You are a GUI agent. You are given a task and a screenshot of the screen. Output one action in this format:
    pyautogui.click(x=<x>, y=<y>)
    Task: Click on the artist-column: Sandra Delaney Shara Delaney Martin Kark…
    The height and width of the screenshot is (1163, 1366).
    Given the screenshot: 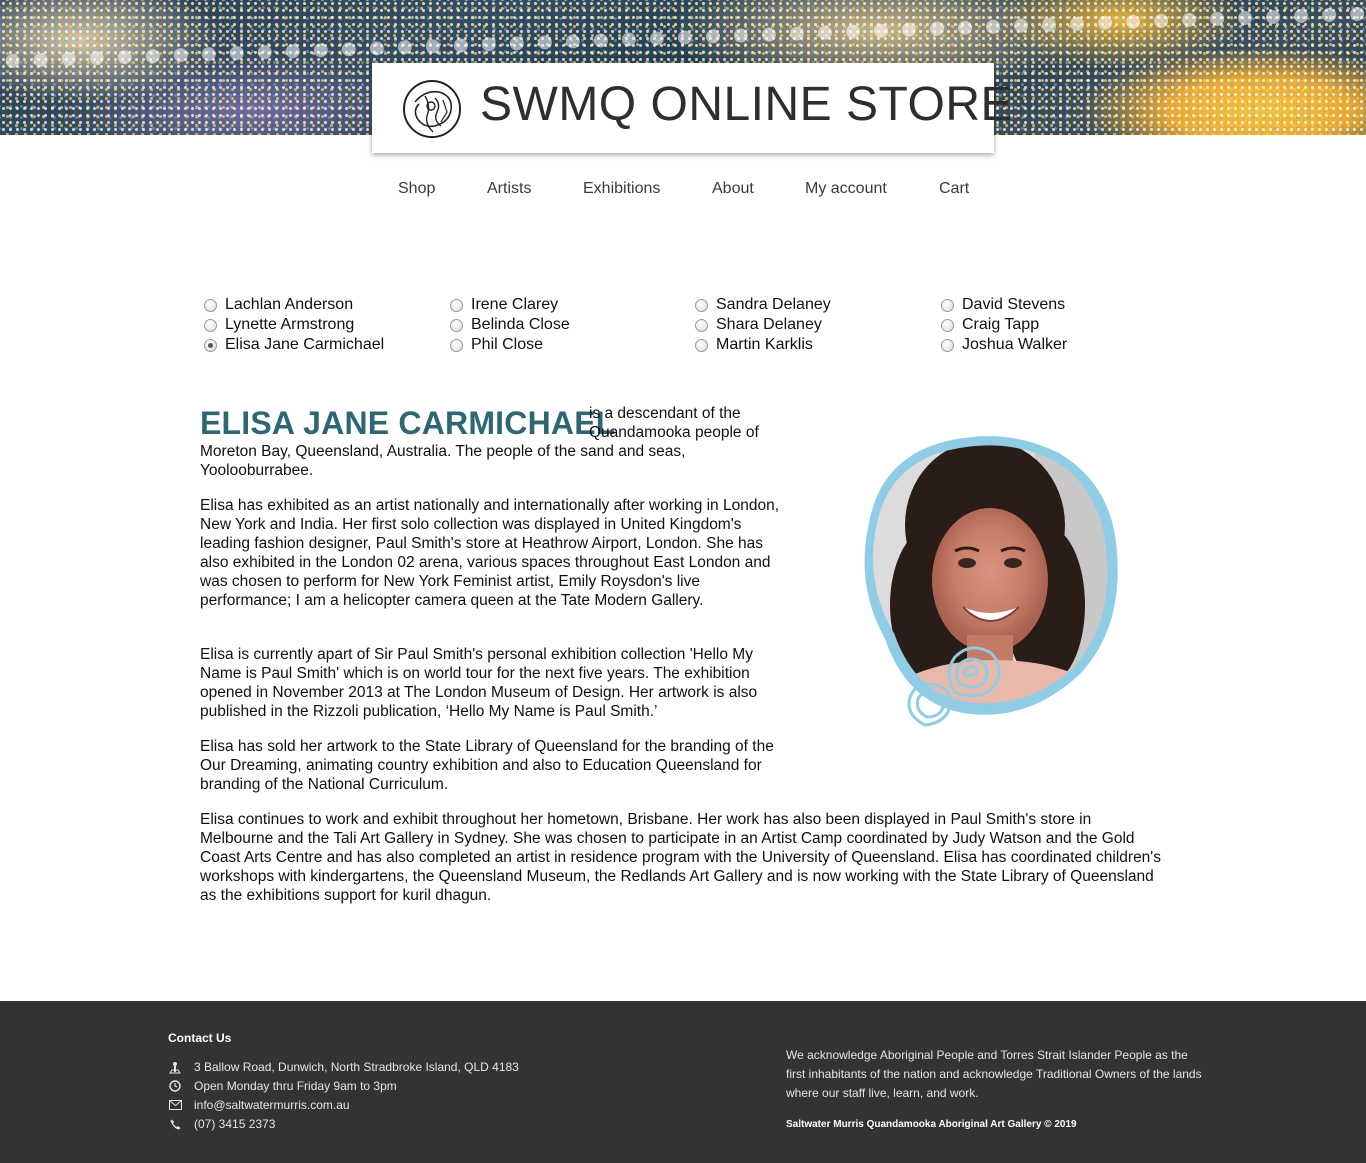 What is the action you would take?
    pyautogui.click(x=815, y=325)
    